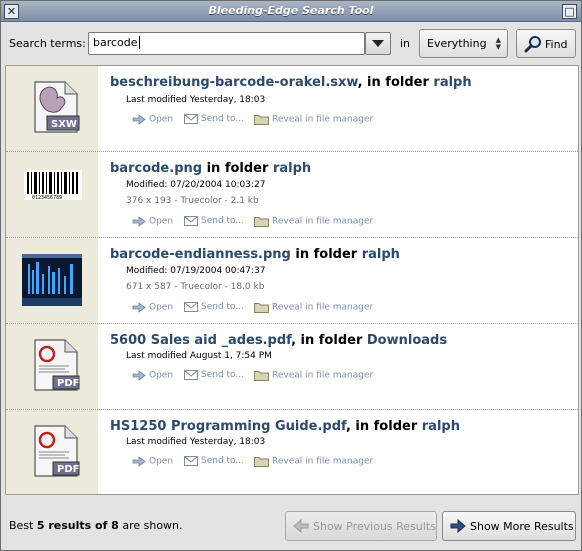 This screenshot has height=551, width=582. What do you see at coordinates (569, 11) in the screenshot?
I see `maximize-icon: □` at bounding box center [569, 11].